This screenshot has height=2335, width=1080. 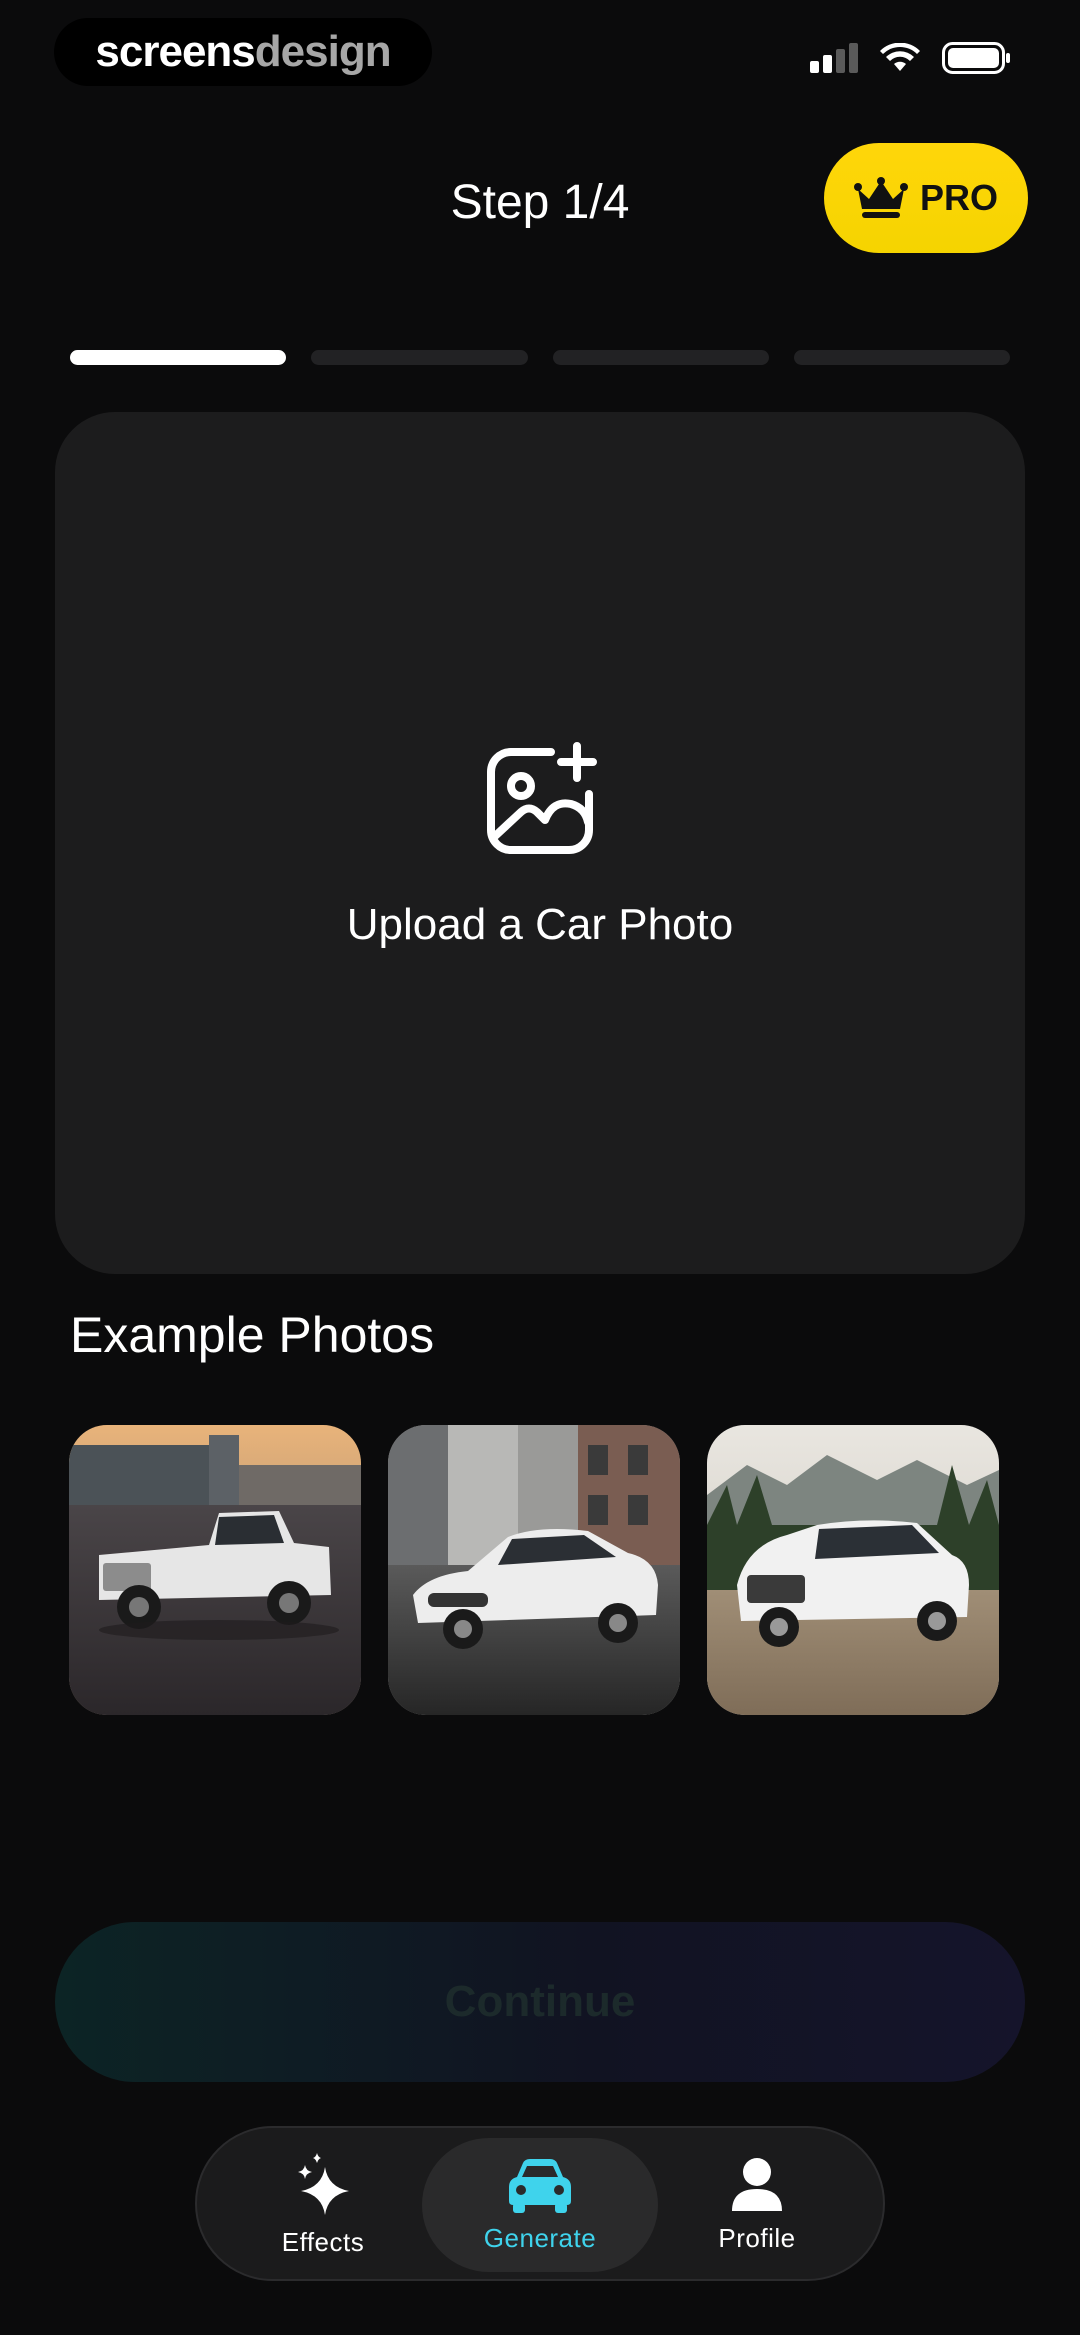 I want to click on crown-icon, so click(x=880, y=197).